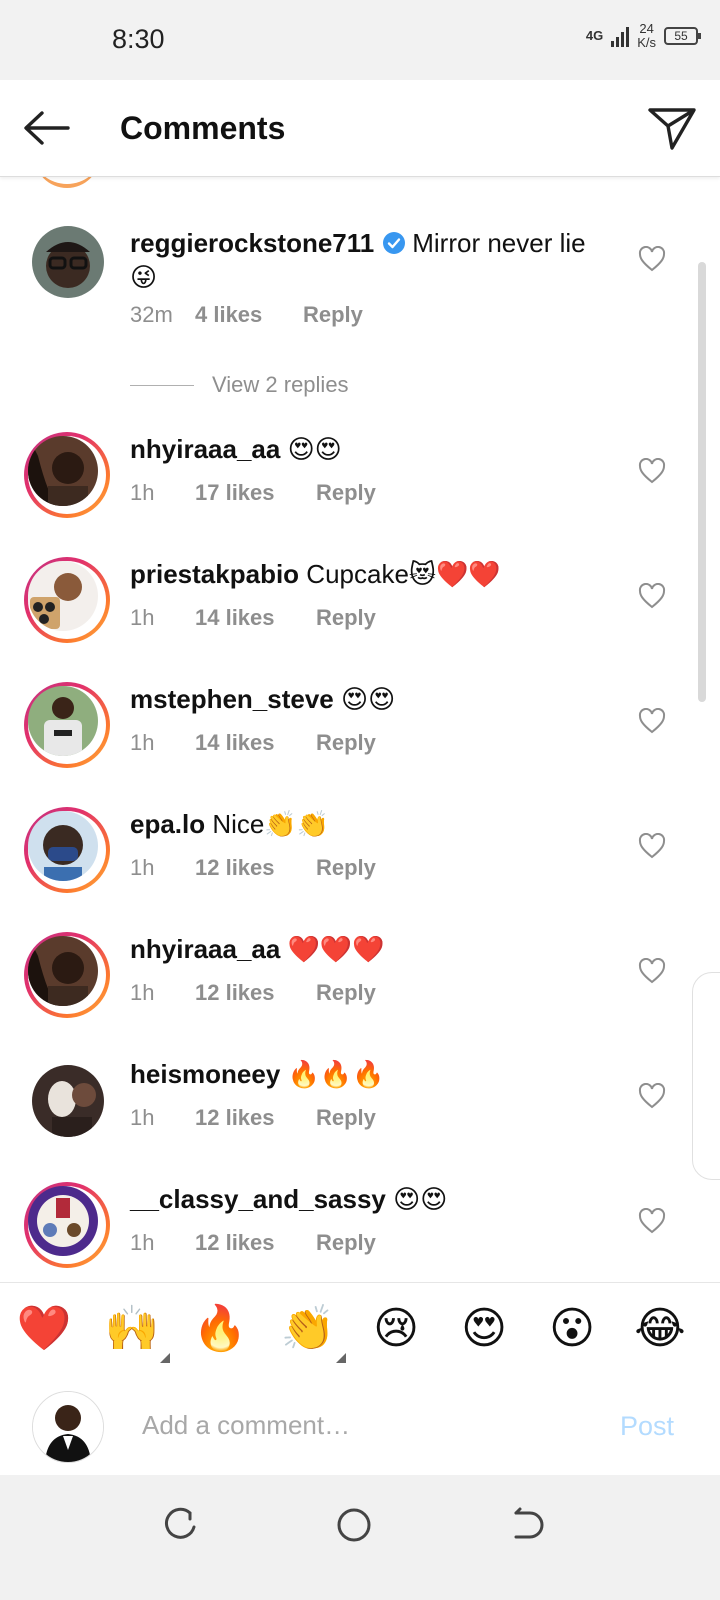 This screenshot has width=720, height=1600. I want to click on recent-apps-icon, so click(180, 1525).